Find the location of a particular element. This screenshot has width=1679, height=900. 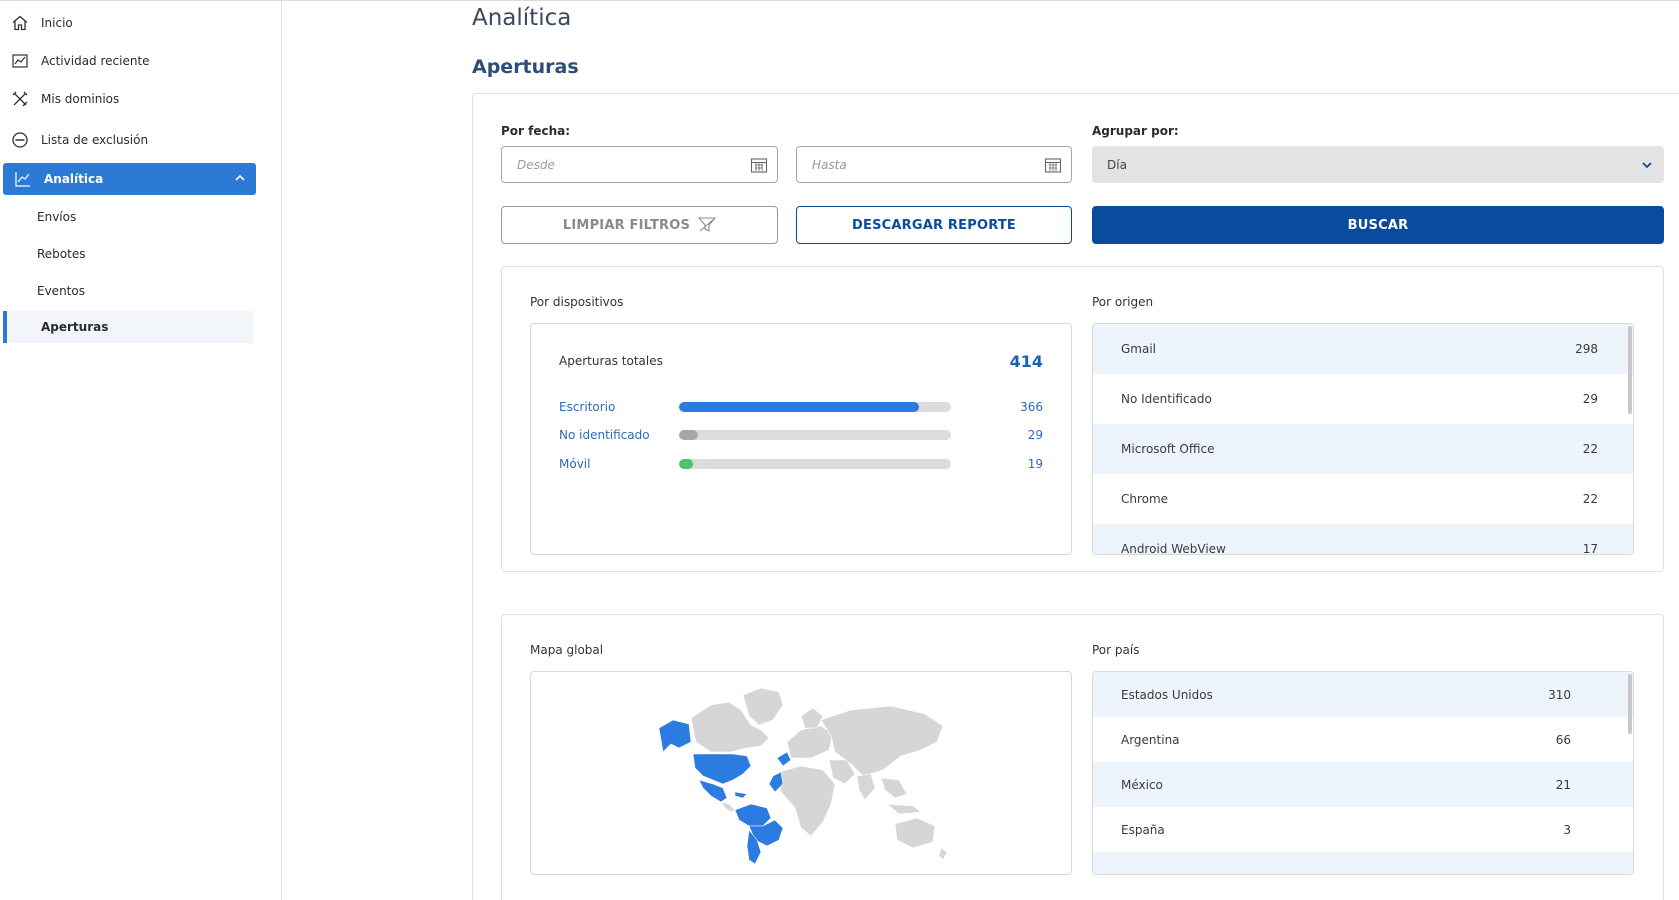

sidebar-item-label: Inicio is located at coordinates (57, 23).